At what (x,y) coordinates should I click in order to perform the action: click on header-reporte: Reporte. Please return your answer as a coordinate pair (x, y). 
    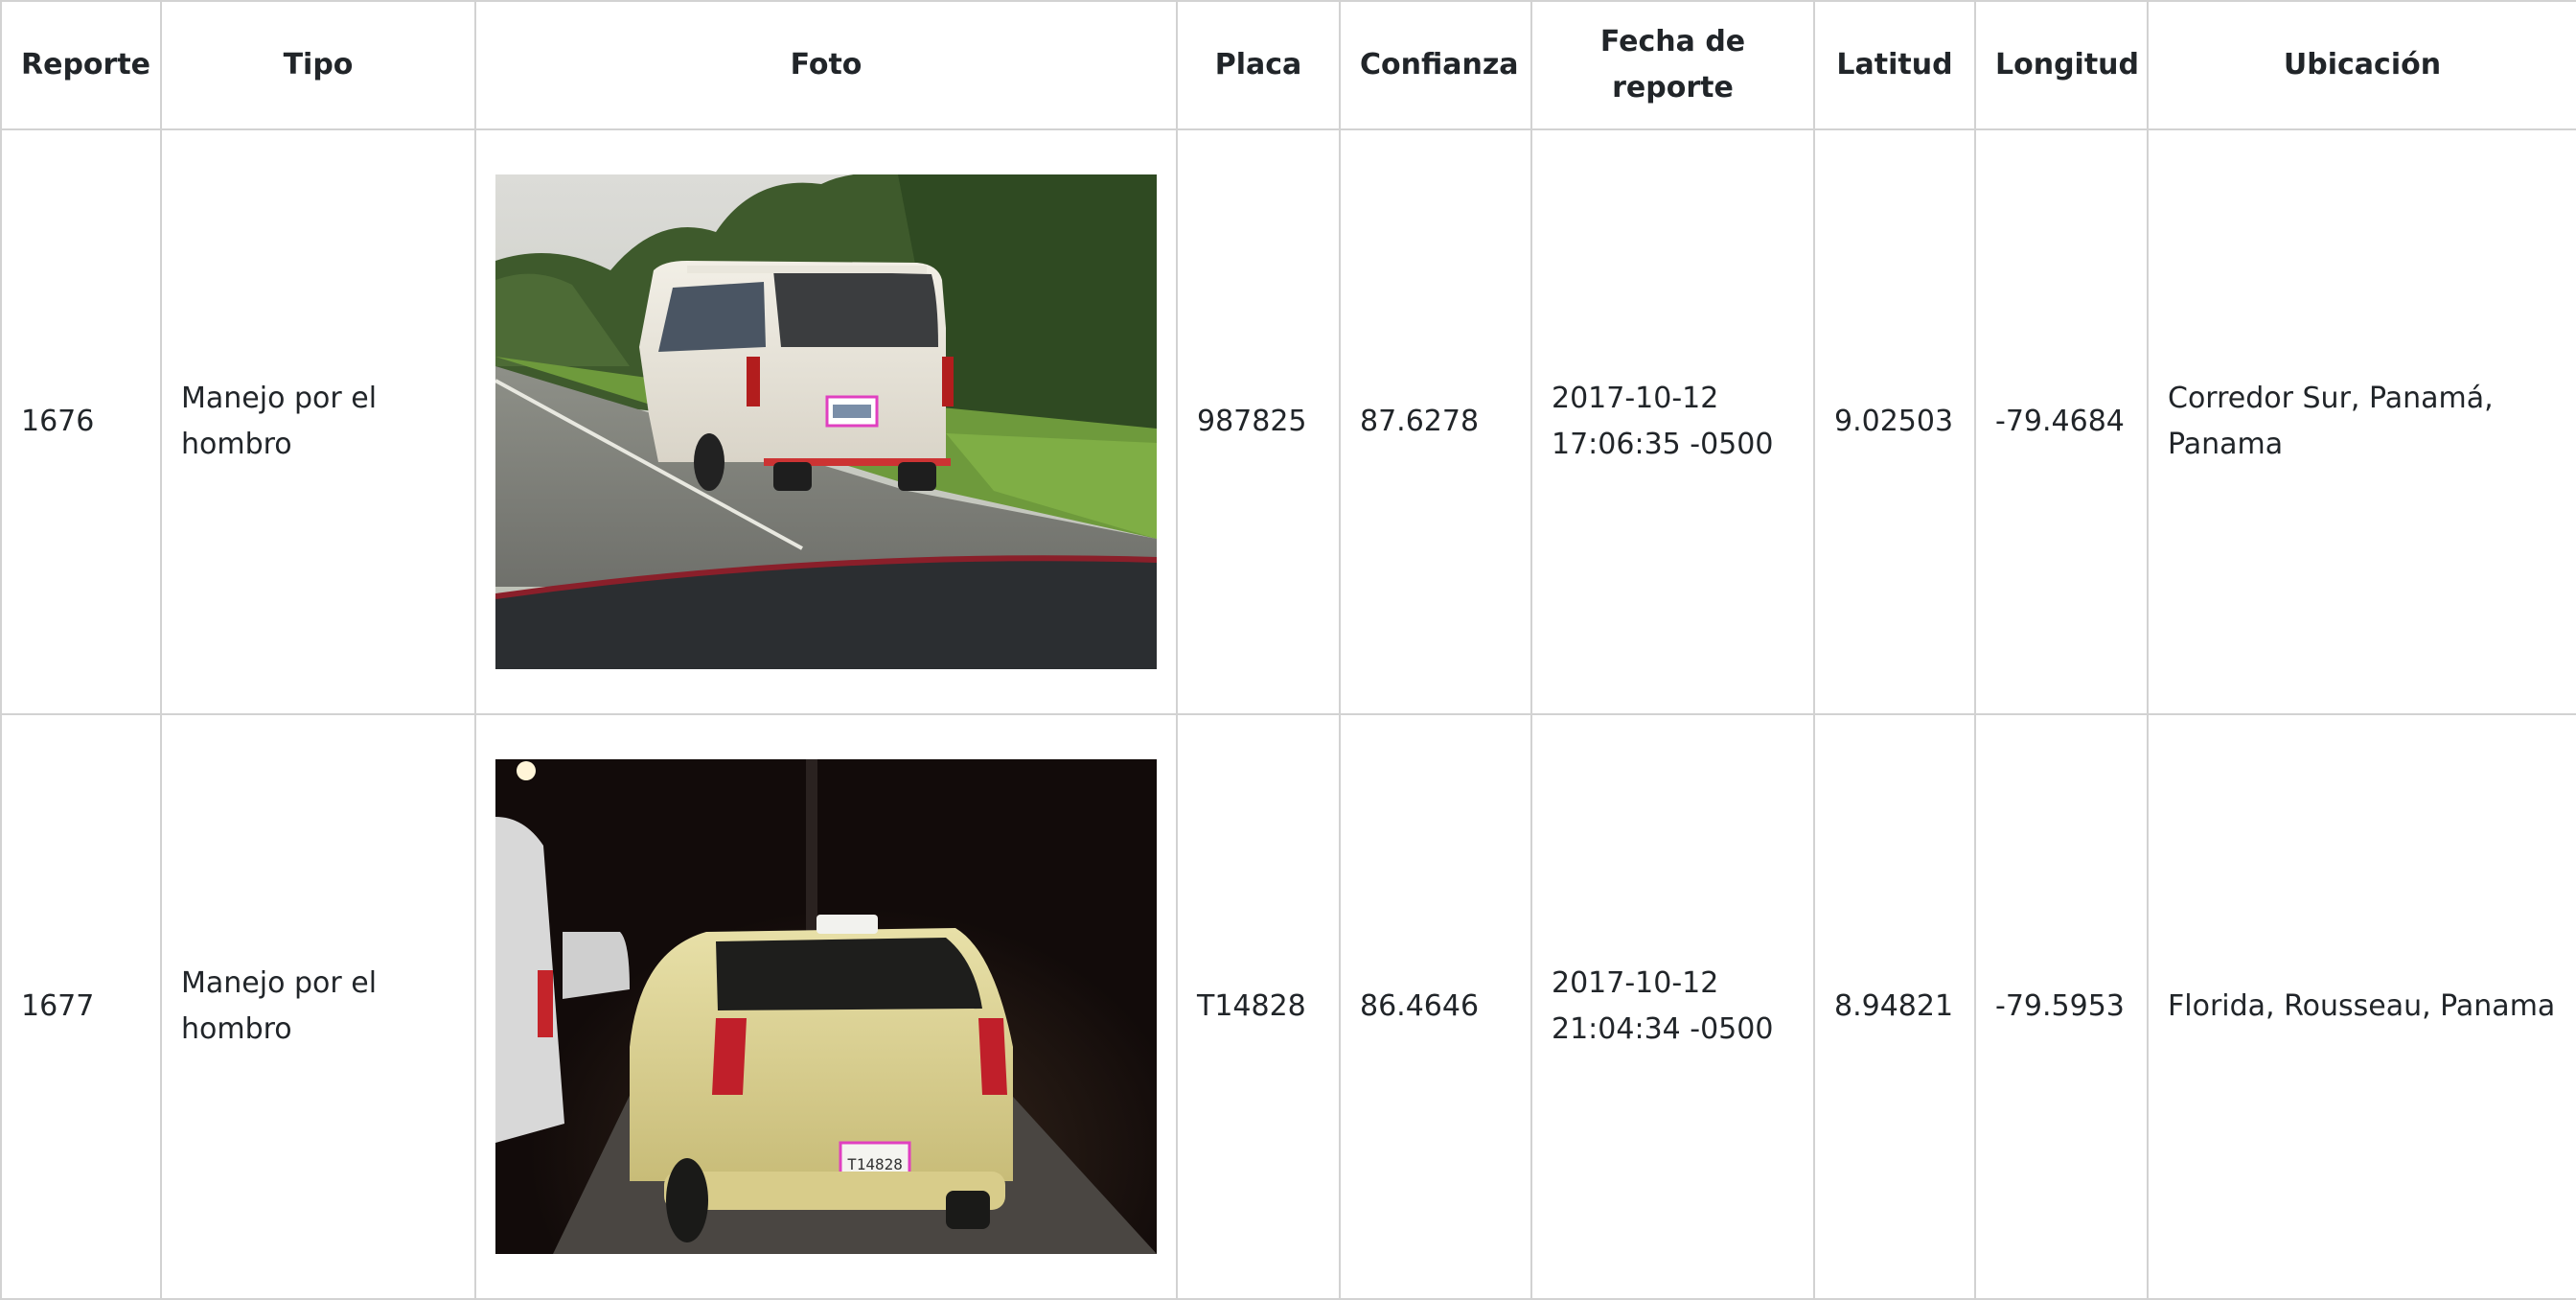
    Looking at the image, I should click on (81, 65).